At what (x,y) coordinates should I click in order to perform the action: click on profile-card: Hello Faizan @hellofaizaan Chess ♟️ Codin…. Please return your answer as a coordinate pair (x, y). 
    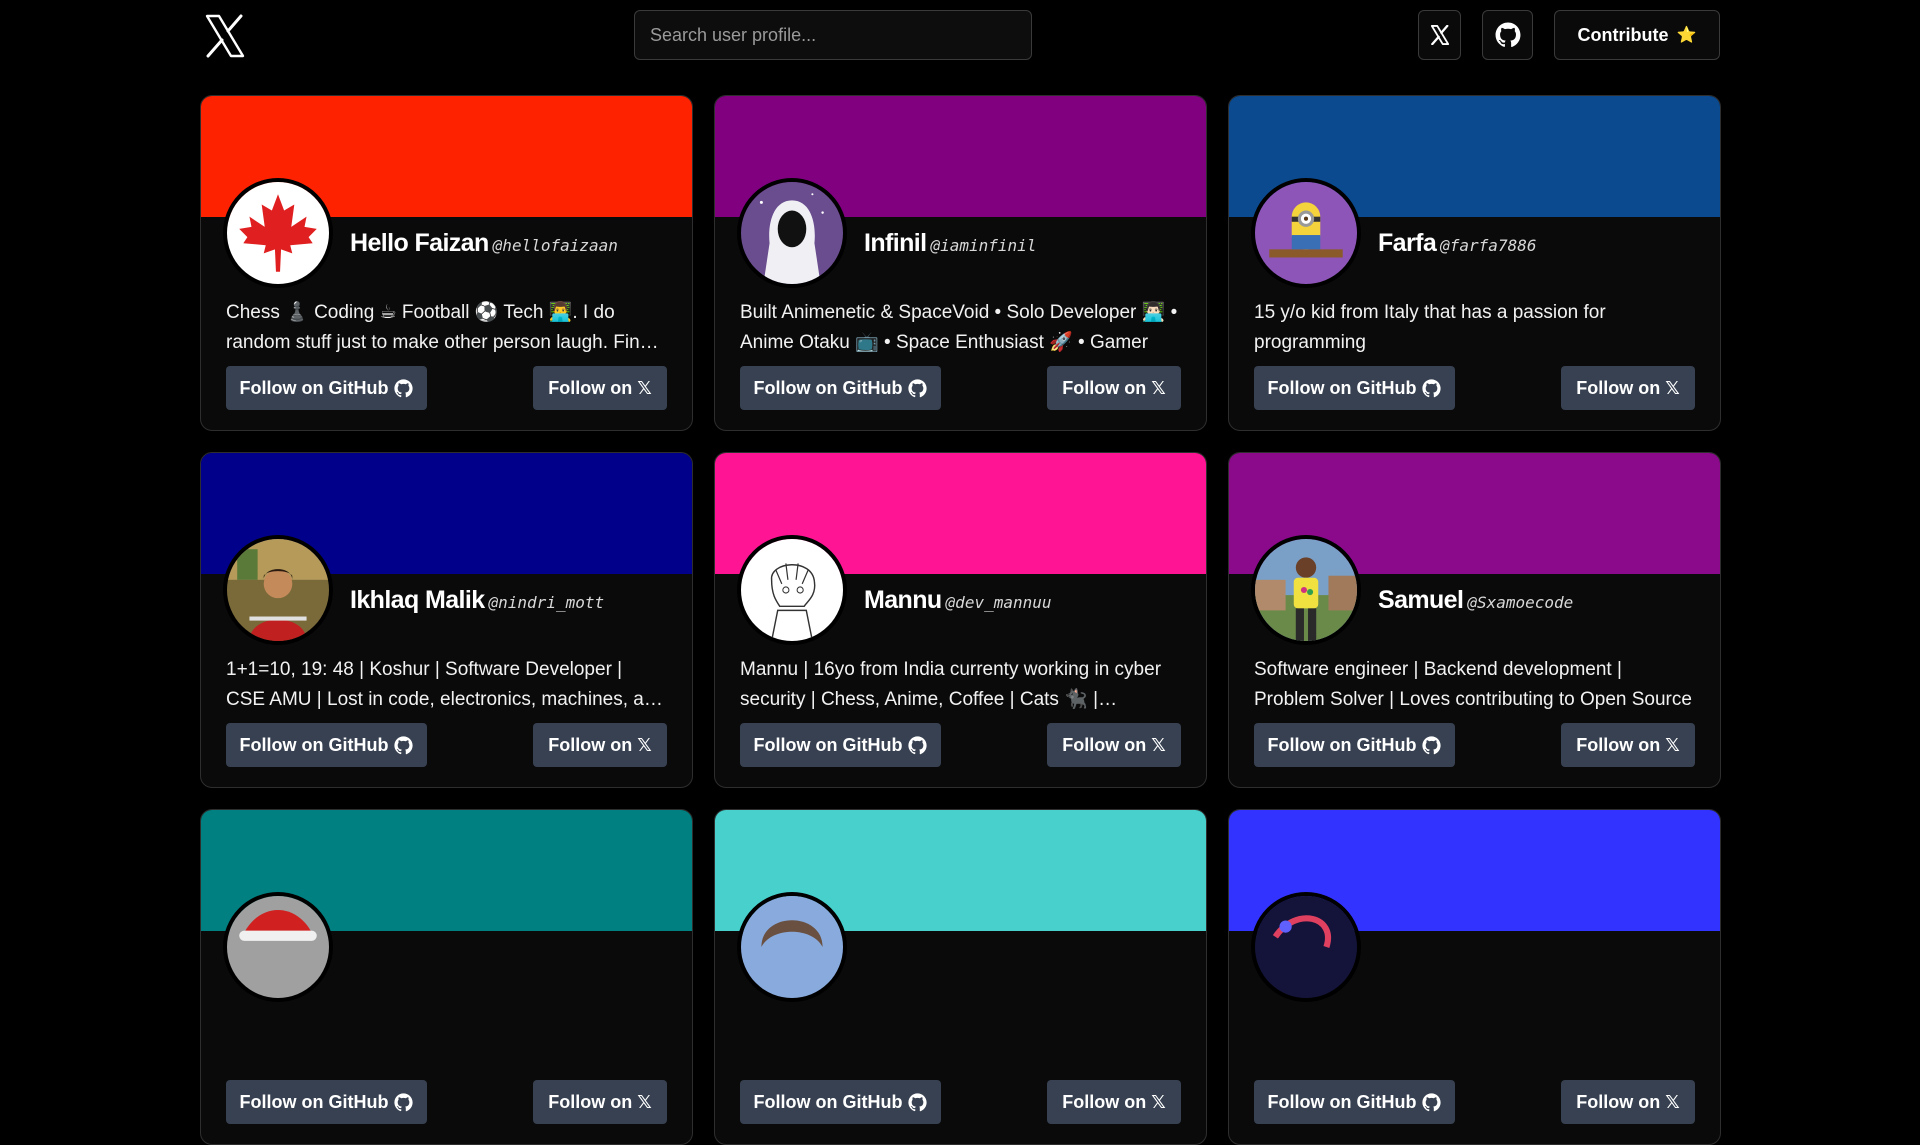
    Looking at the image, I should click on (446, 263).